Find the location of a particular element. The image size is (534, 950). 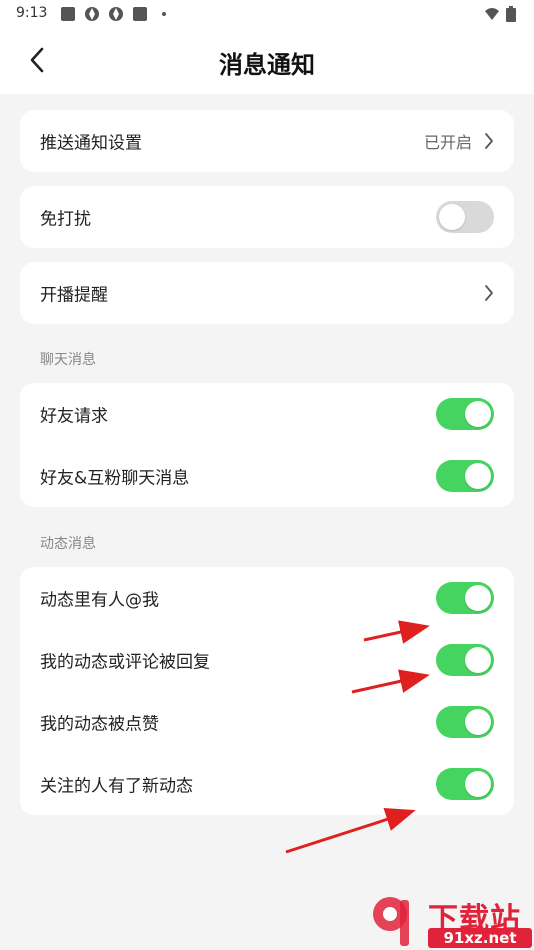

chat-settings-card: 好友请求 好友&互粉聊天消息 is located at coordinates (267, 445).